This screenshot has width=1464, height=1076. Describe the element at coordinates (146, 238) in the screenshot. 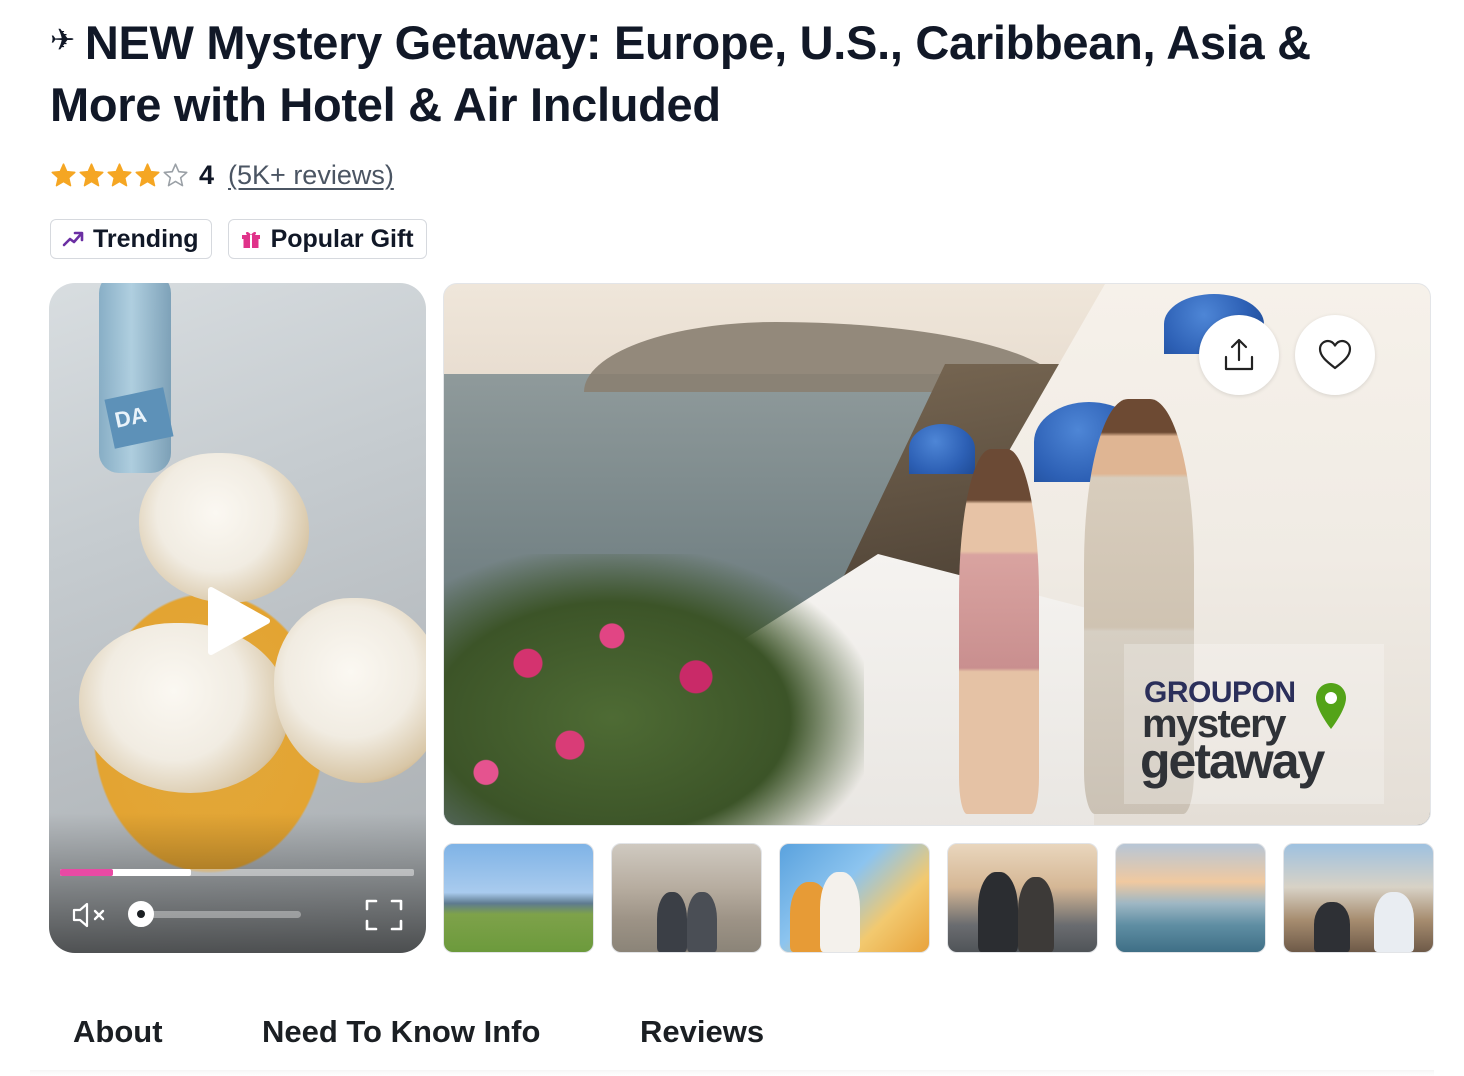

I see `badge-label: Trending` at that location.